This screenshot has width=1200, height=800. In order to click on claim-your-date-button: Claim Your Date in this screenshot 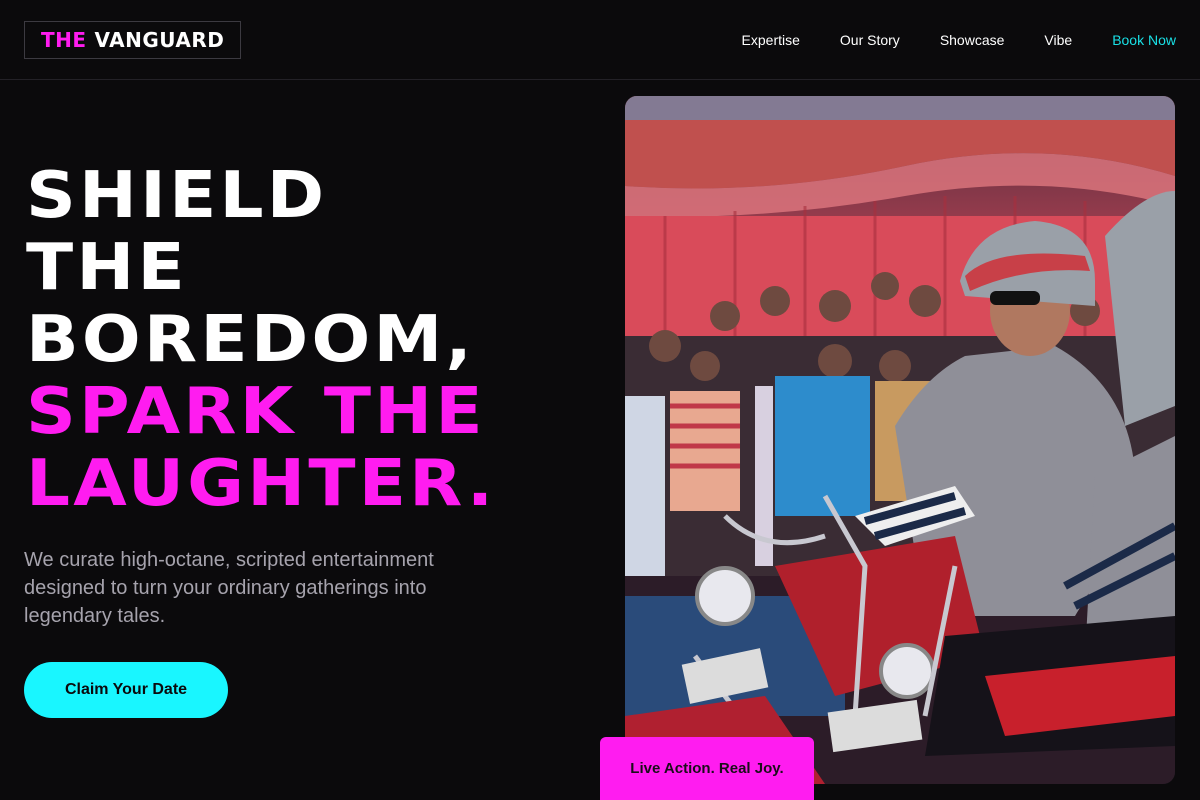, I will do `click(126, 690)`.